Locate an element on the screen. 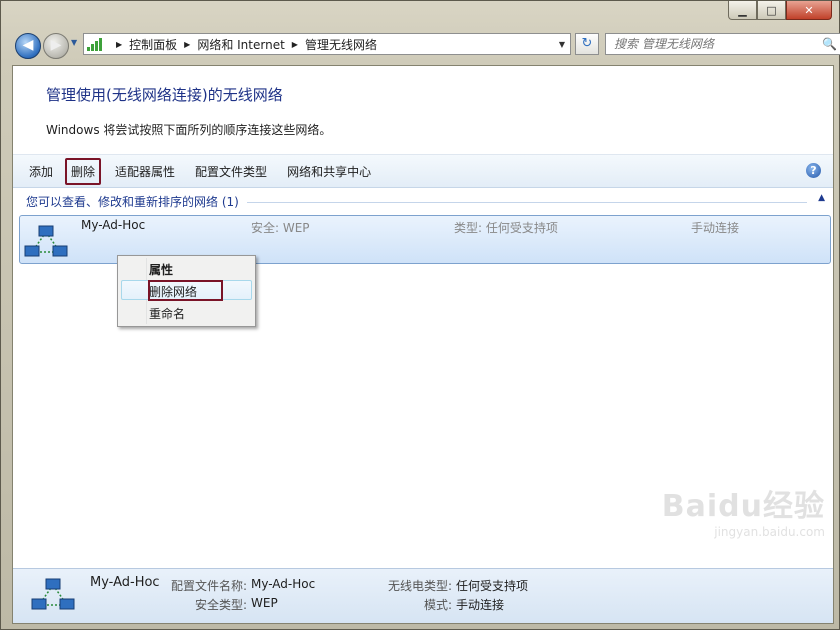 The image size is (840, 630). back-button: ◀ is located at coordinates (28, 46).